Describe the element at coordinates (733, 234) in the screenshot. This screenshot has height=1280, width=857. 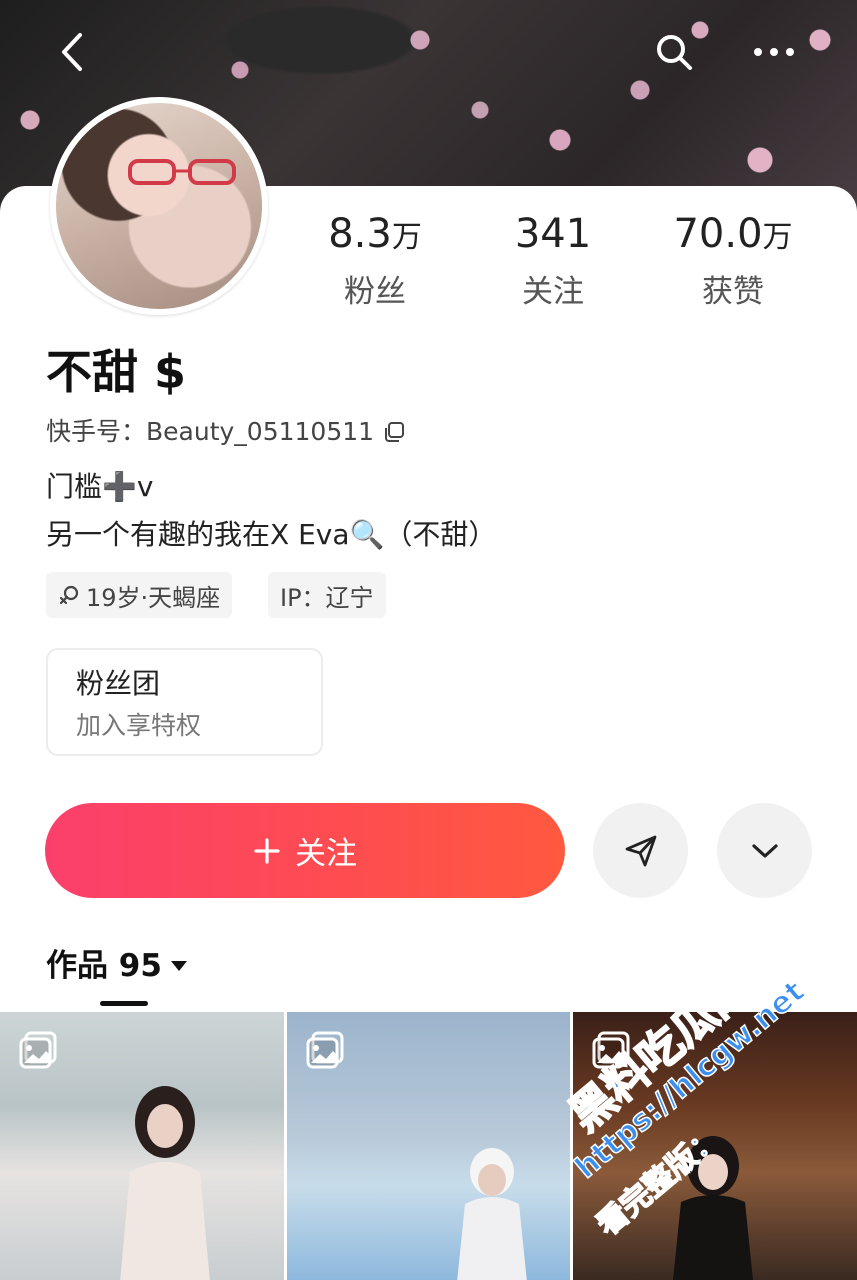
I see `likes-count: 70.0万` at that location.